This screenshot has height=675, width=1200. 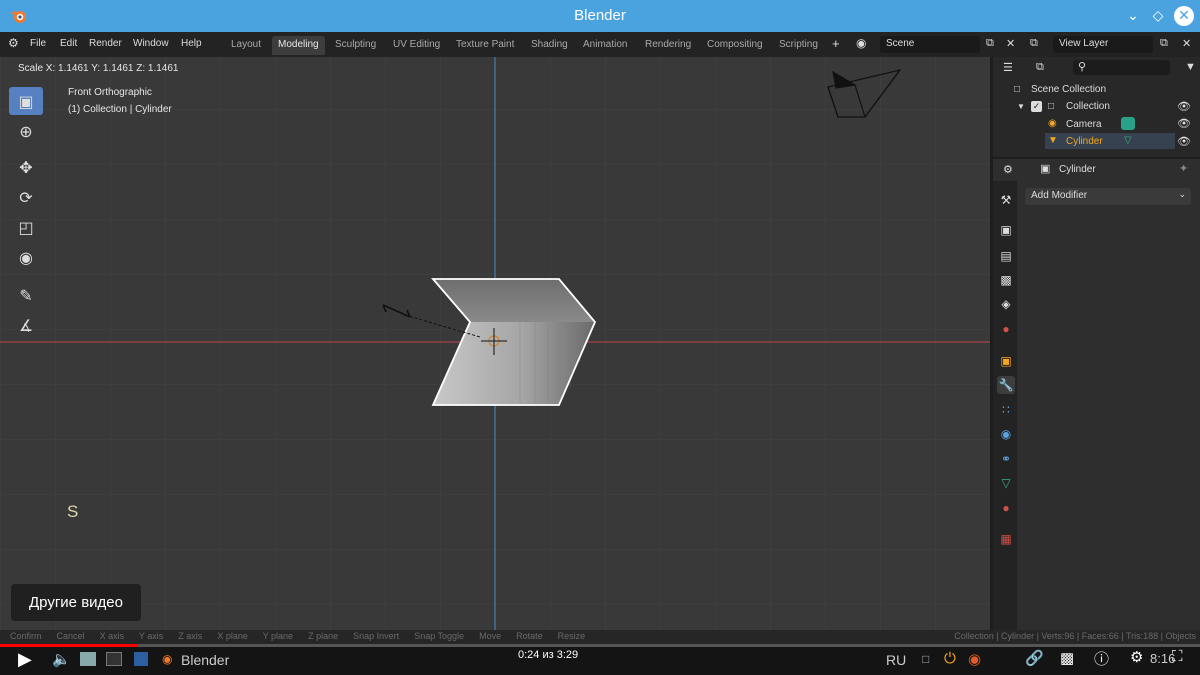 What do you see at coordinates (1006, 410) in the screenshot?
I see `particles-icon: ∷` at bounding box center [1006, 410].